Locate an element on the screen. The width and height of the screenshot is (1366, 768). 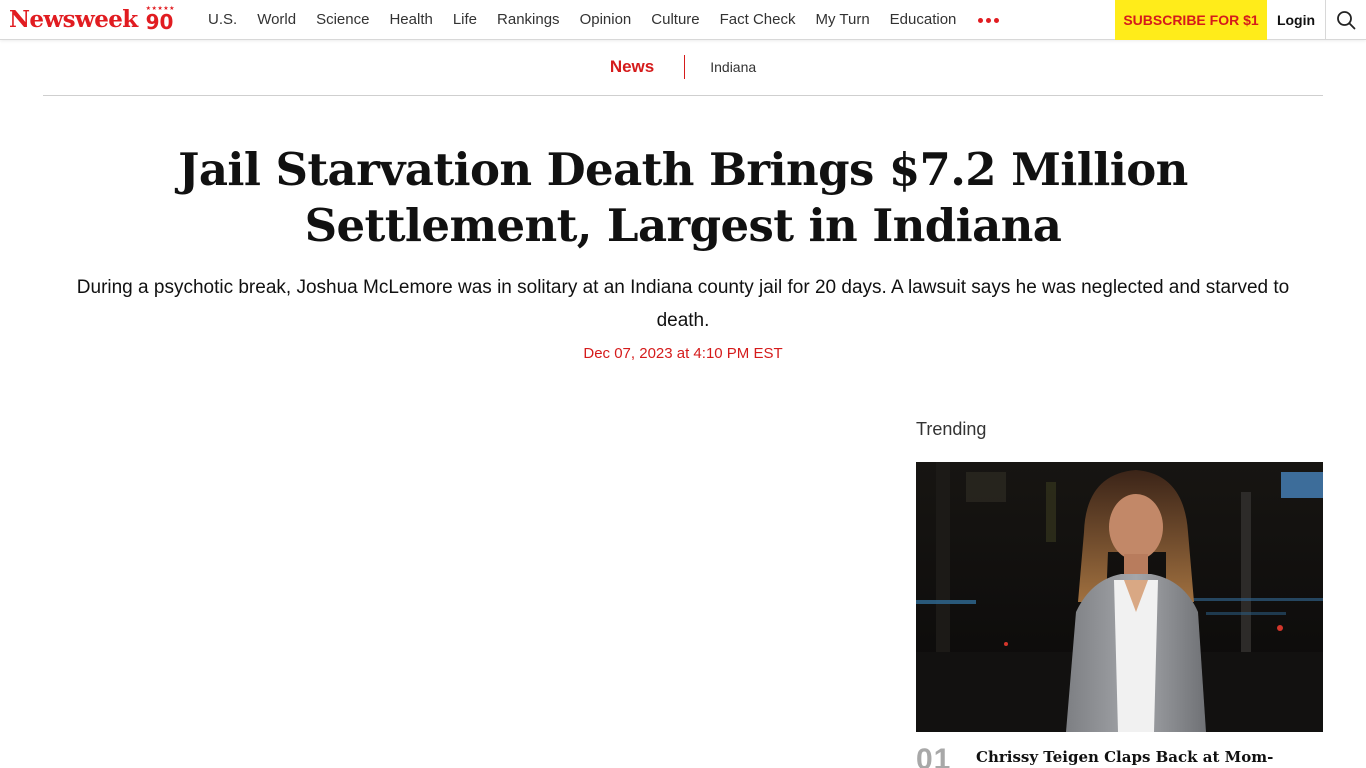
article-dateline: Dec 07, 2023 at 4:10 PM EST is located at coordinates (683, 353).